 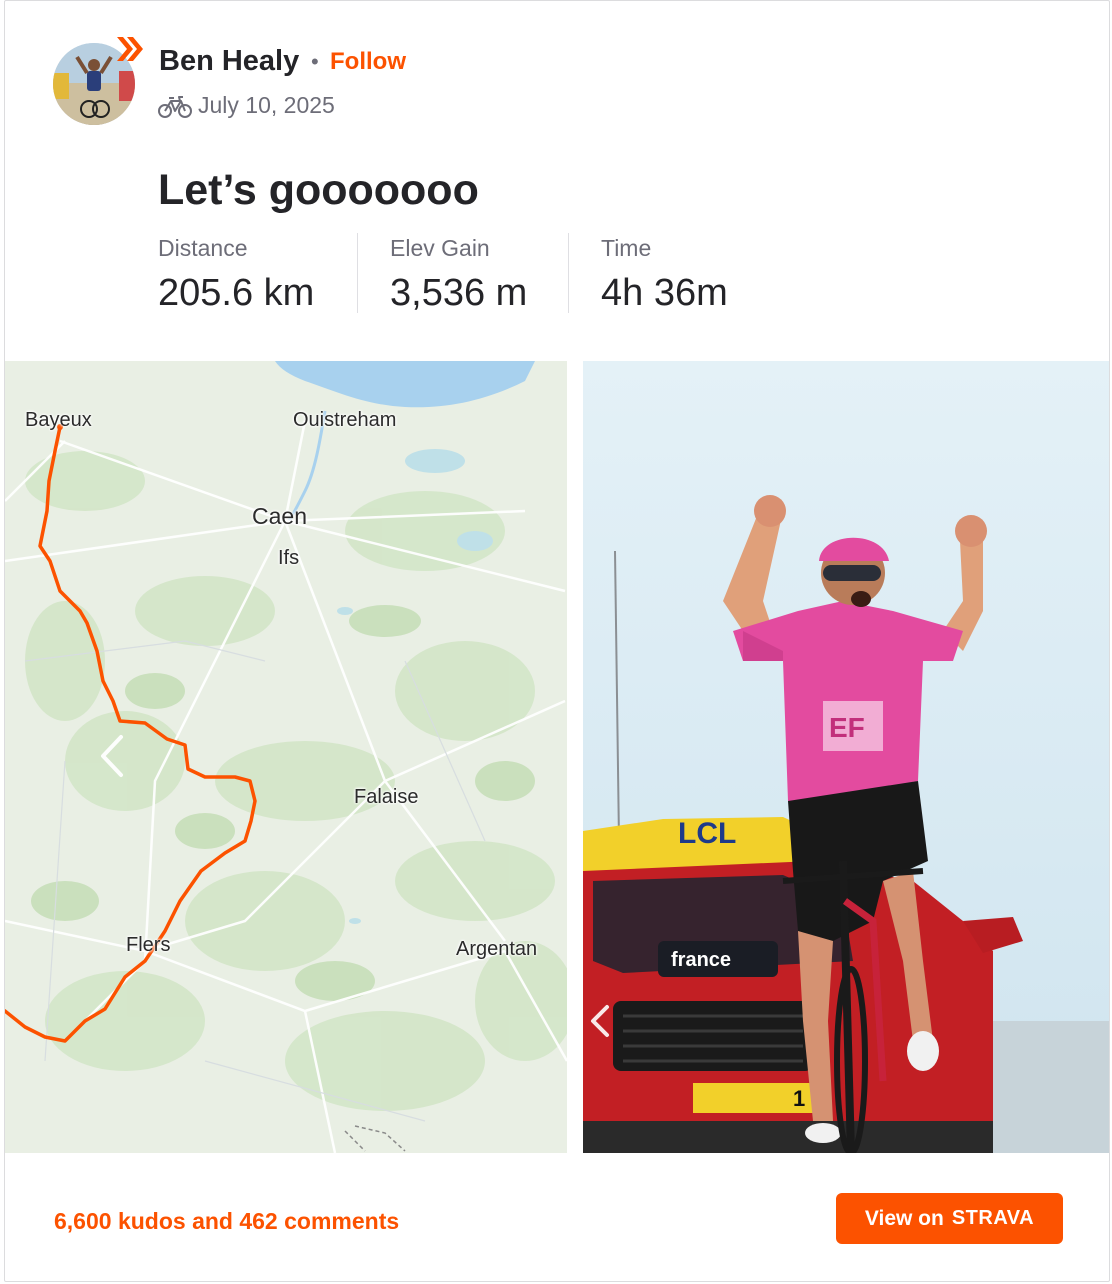 What do you see at coordinates (847, 727) in the screenshot?
I see `jersey-text: EF` at bounding box center [847, 727].